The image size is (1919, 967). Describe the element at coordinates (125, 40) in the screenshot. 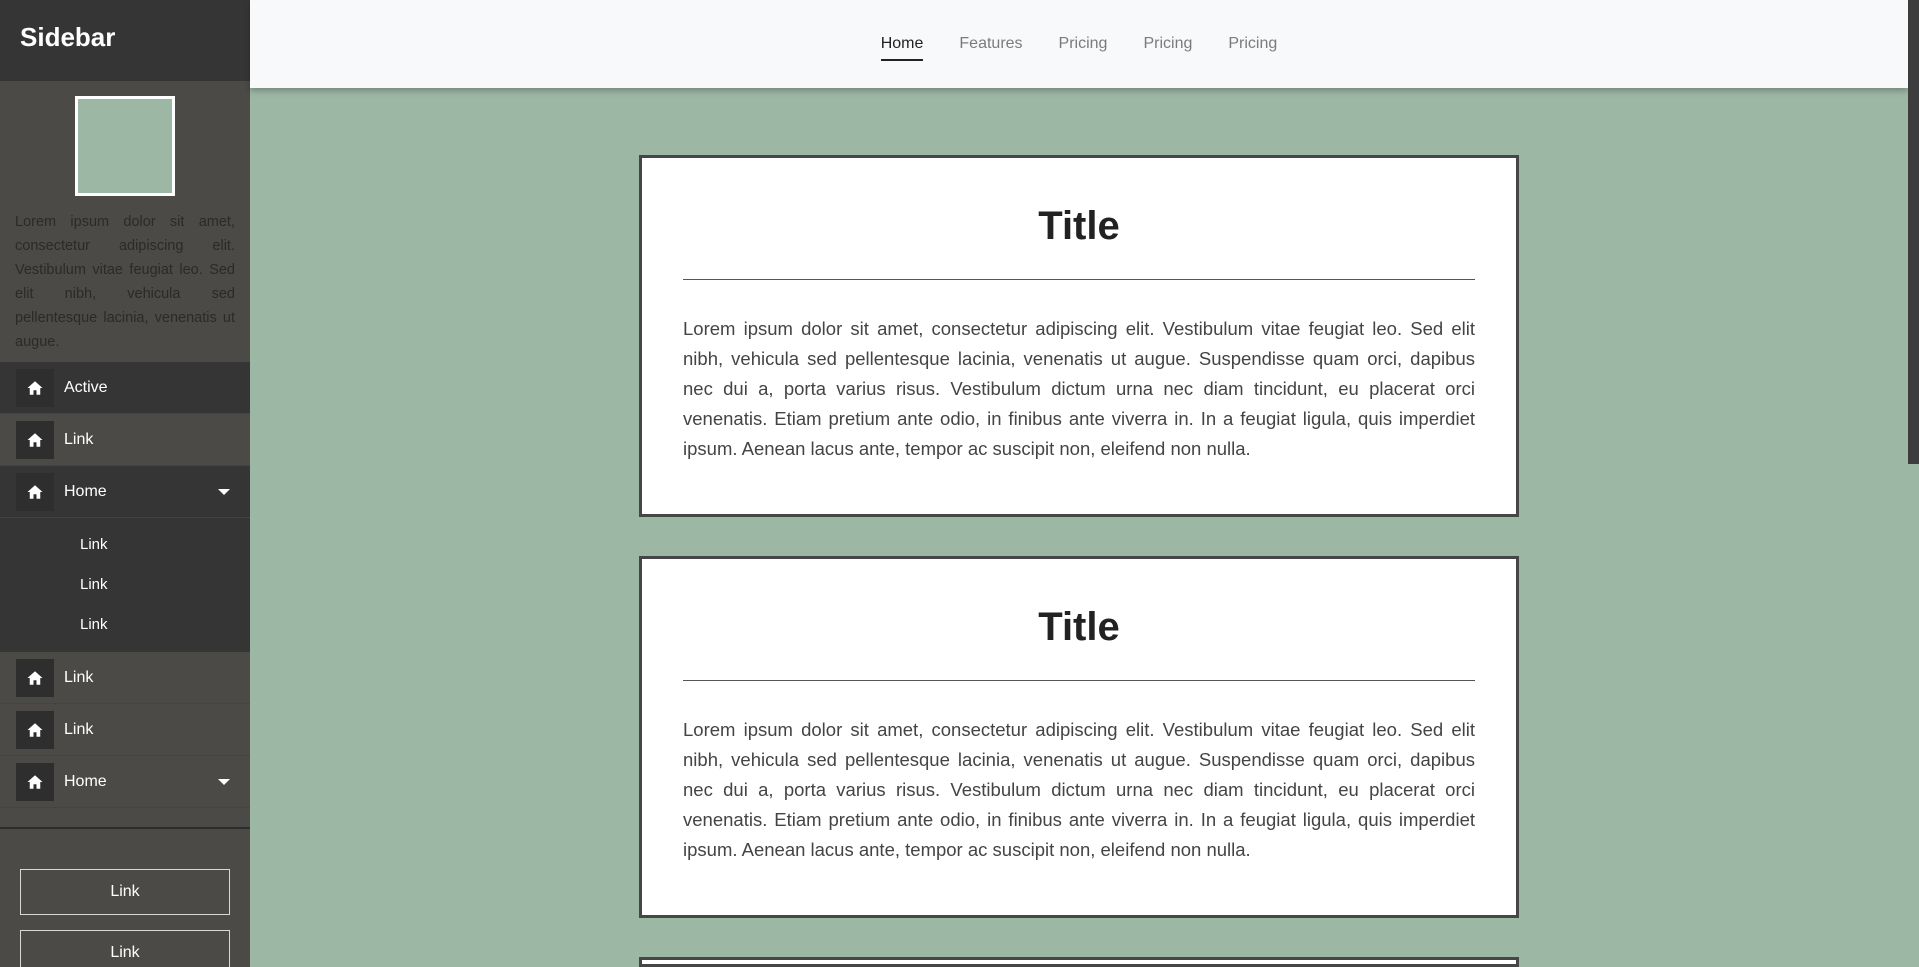

I see `sidebar-header: Sidebar` at that location.